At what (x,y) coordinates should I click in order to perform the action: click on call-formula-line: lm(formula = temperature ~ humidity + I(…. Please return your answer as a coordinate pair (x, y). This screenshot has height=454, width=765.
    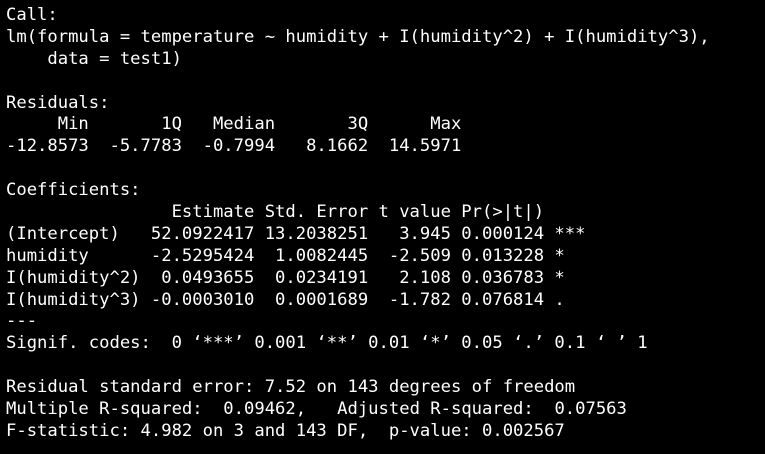
    Looking at the image, I should click on (358, 36).